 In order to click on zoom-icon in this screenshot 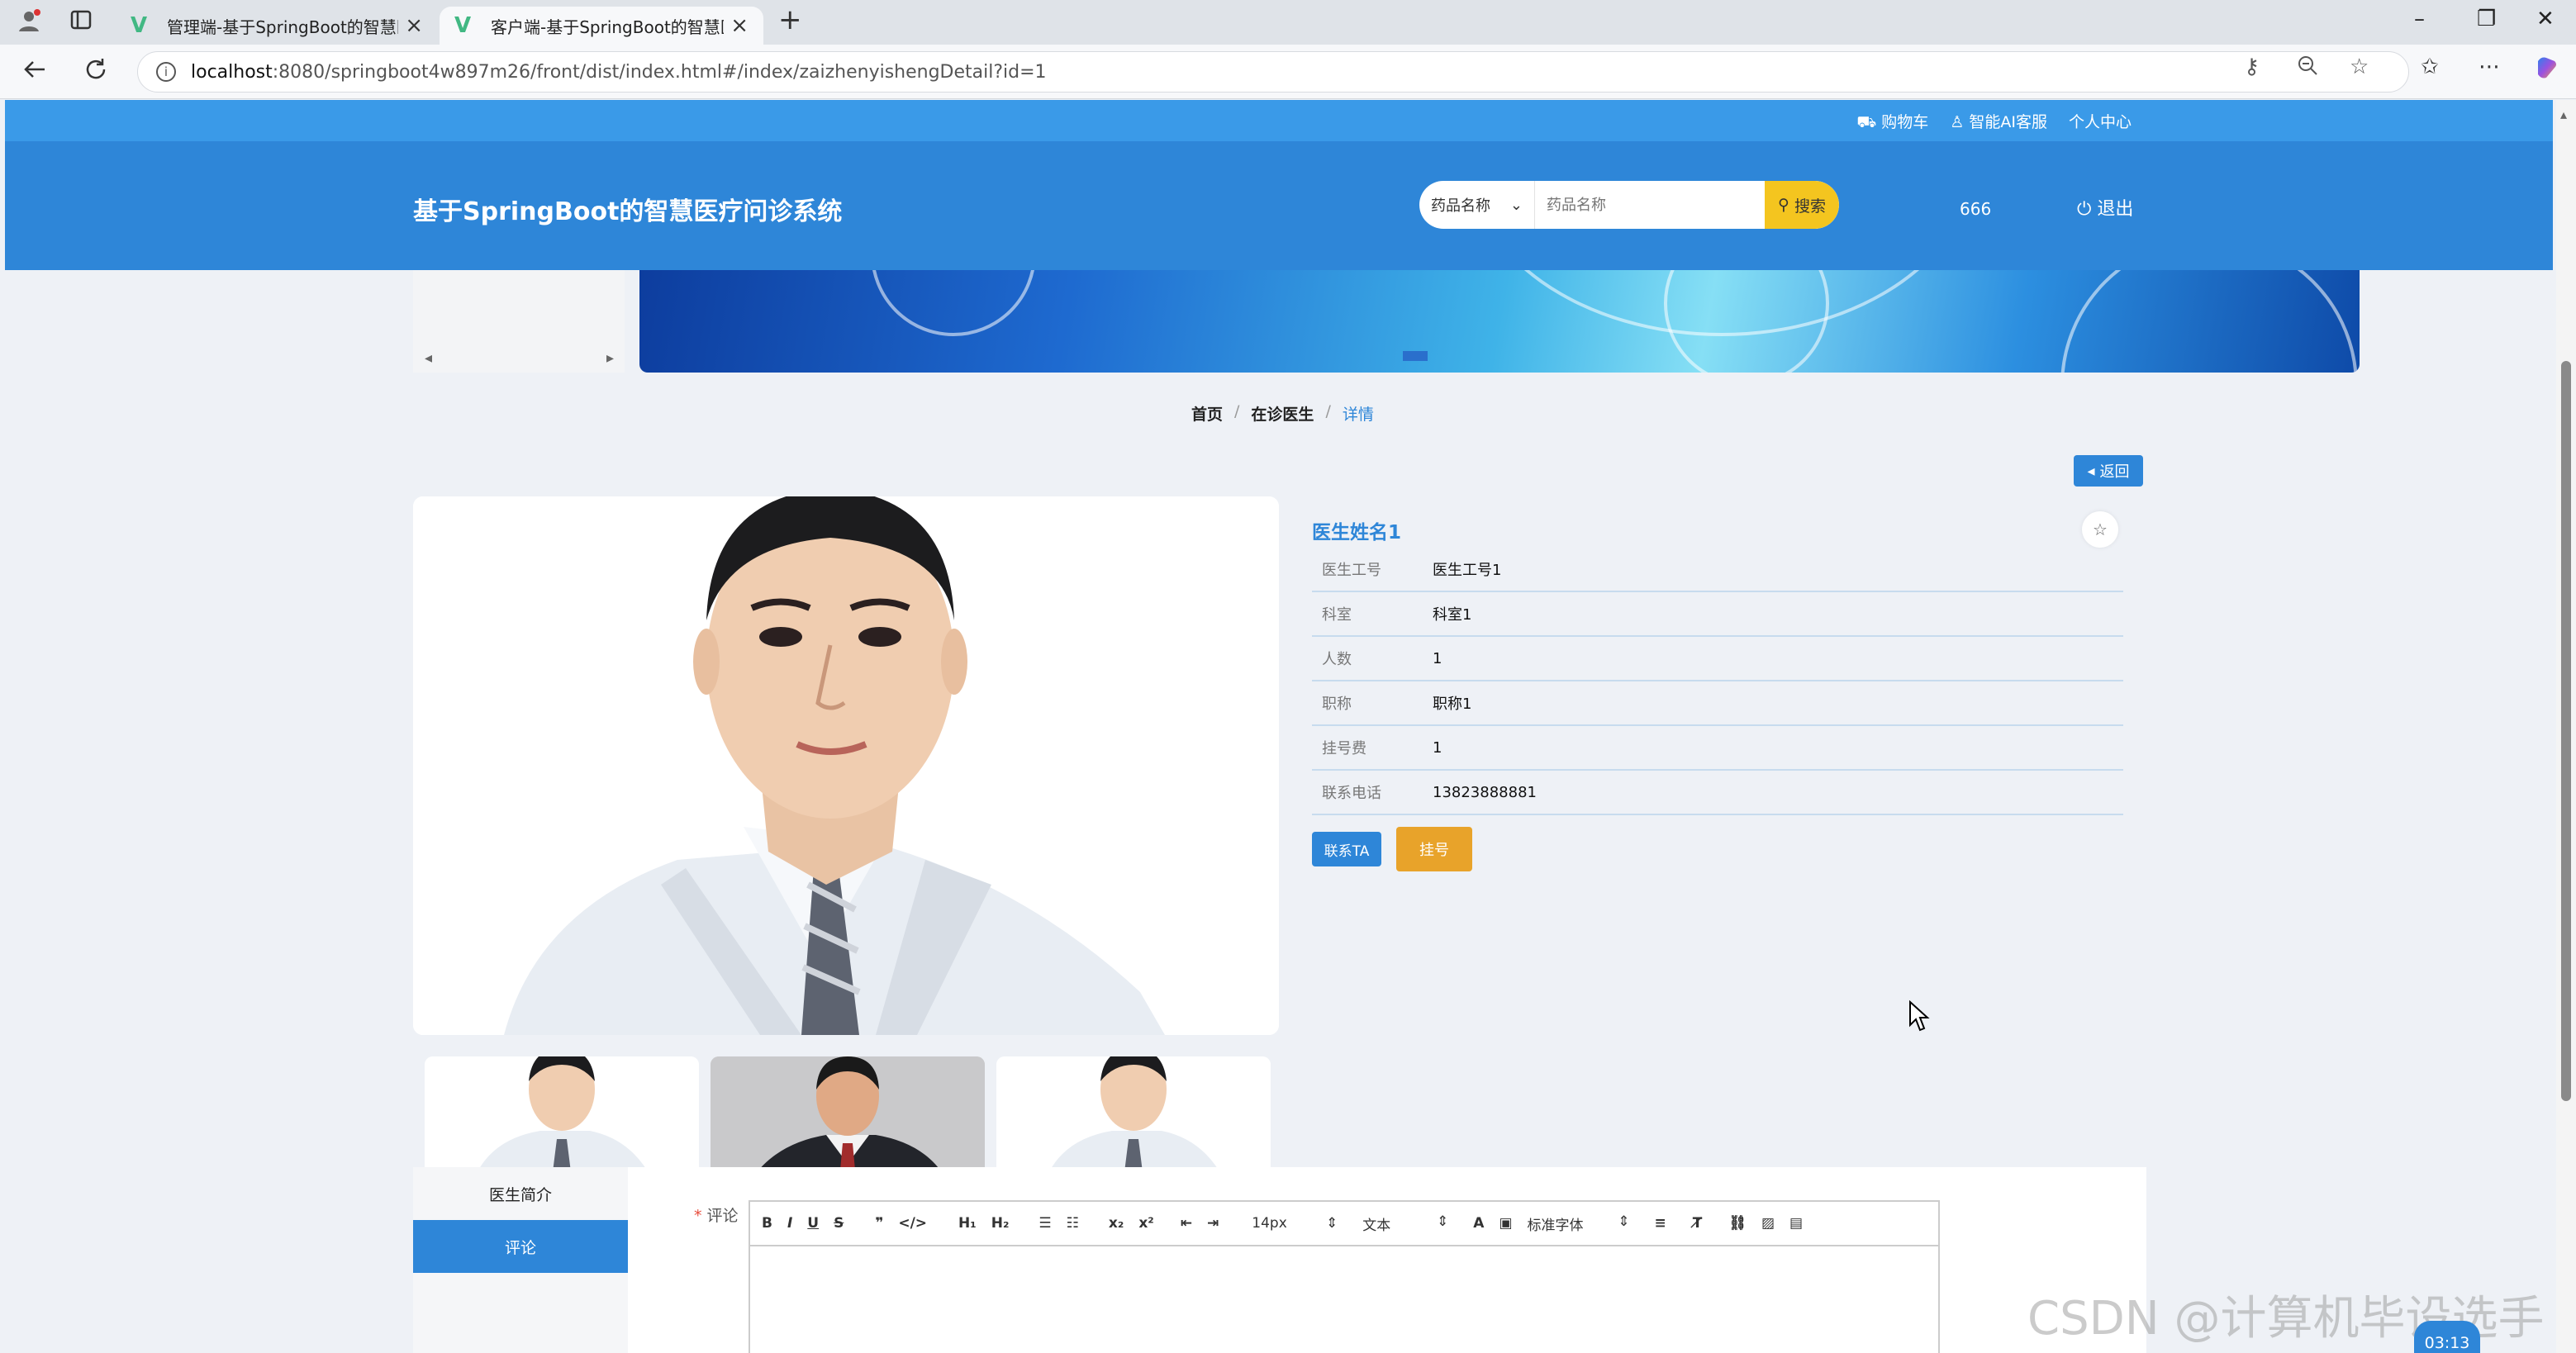, I will do `click(2307, 68)`.